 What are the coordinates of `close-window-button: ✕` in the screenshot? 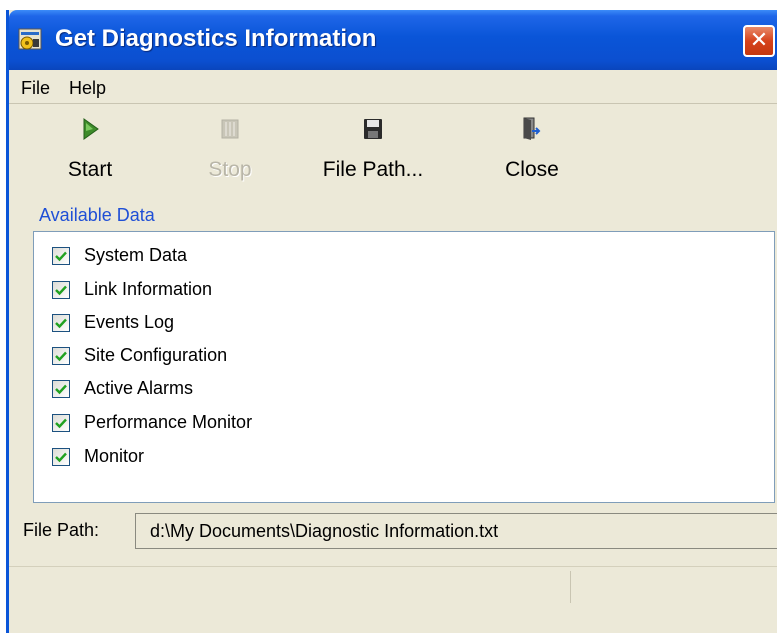 It's located at (759, 41).